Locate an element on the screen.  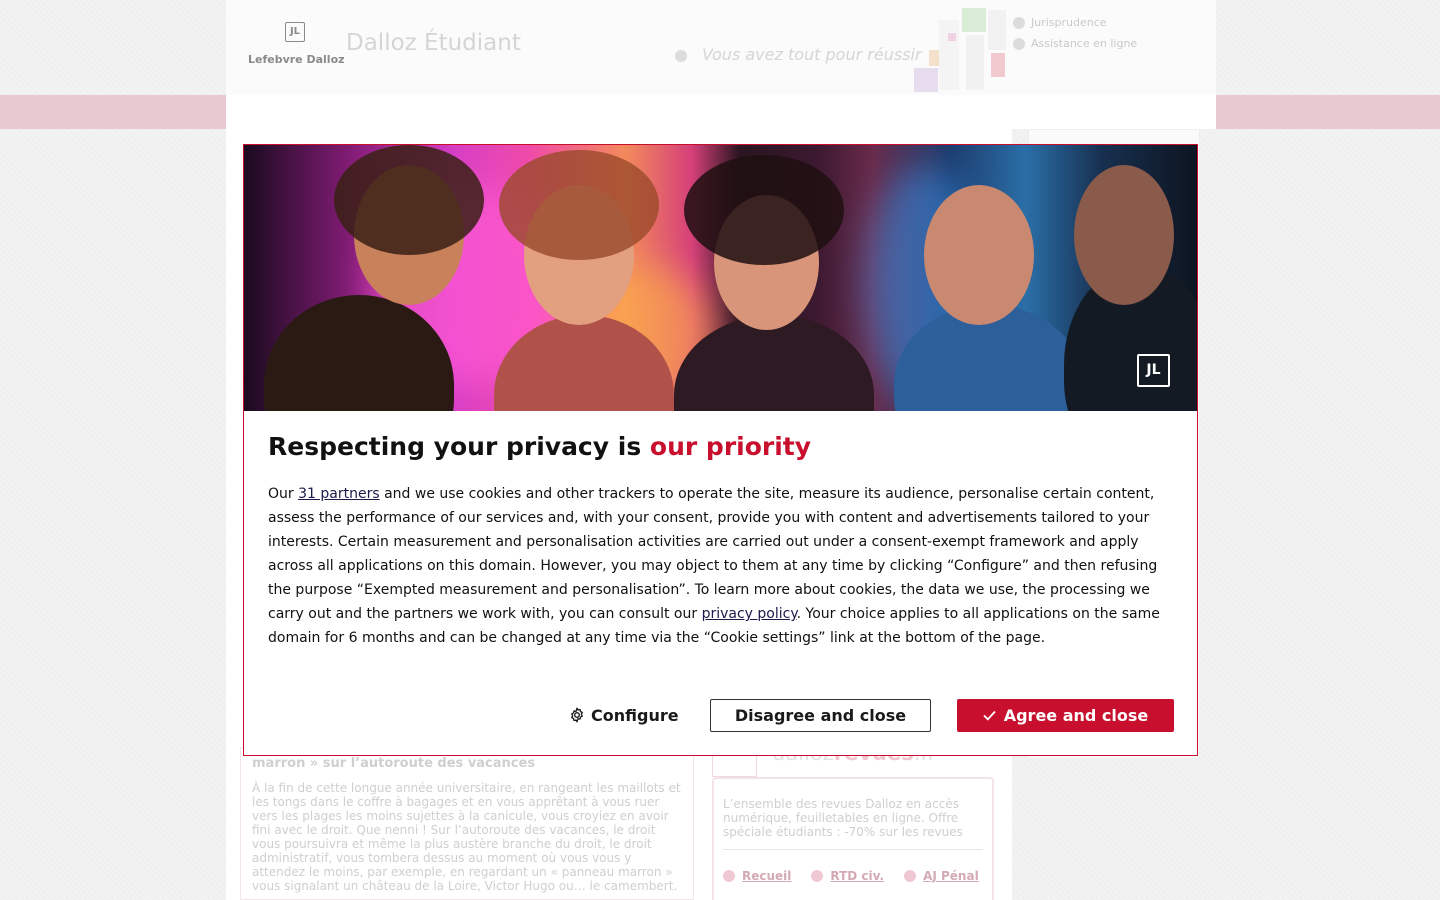
partners-link: 31 partners is located at coordinates (339, 494).